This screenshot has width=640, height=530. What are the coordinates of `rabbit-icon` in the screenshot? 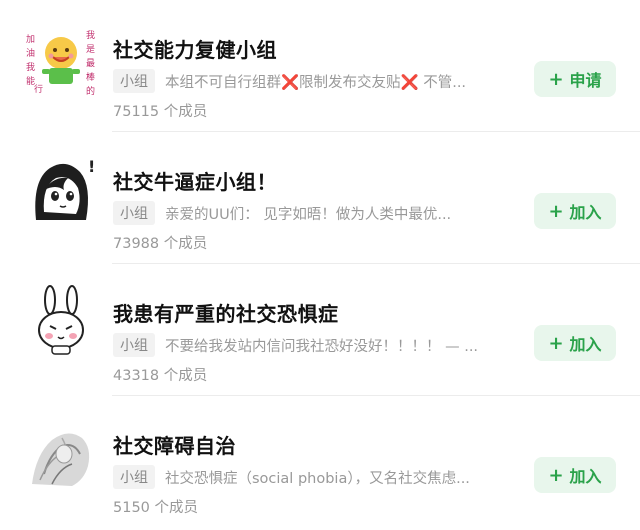 It's located at (61, 321).